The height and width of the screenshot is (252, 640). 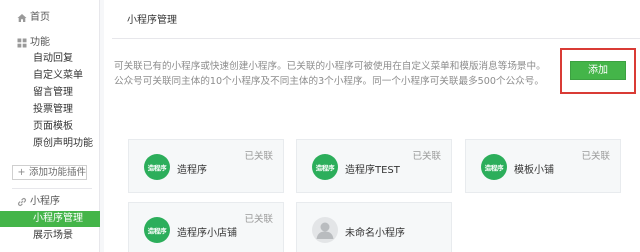 I want to click on sidebar-section-features: 功能, so click(x=50, y=43).